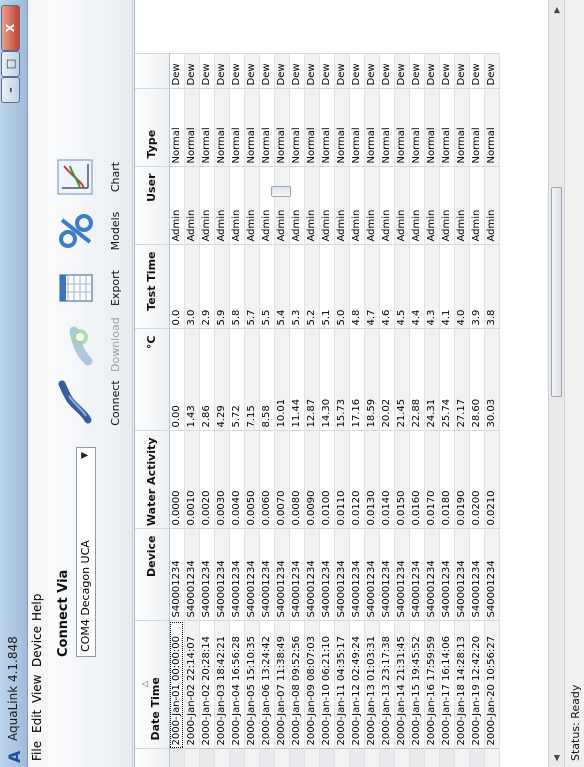 The image size is (584, 767). Describe the element at coordinates (311, 380) in the screenshot. I see `temperature-cell: 12.87` at that location.